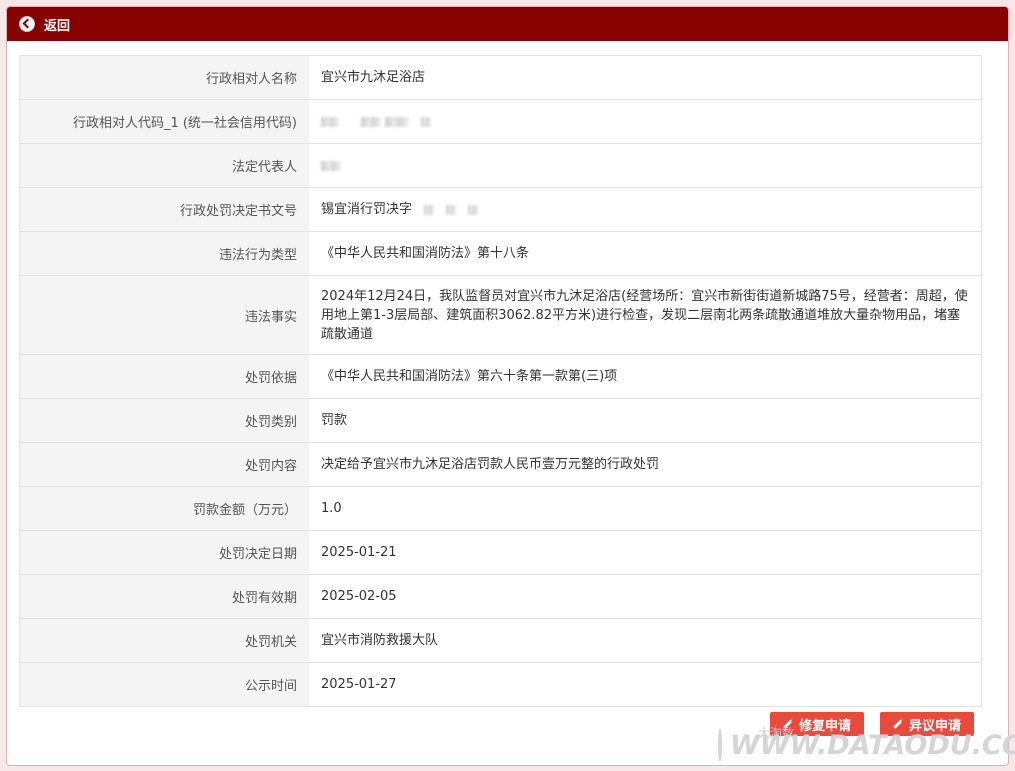 This screenshot has width=1015, height=771. I want to click on field-label: 处罚决定日期, so click(164, 552).